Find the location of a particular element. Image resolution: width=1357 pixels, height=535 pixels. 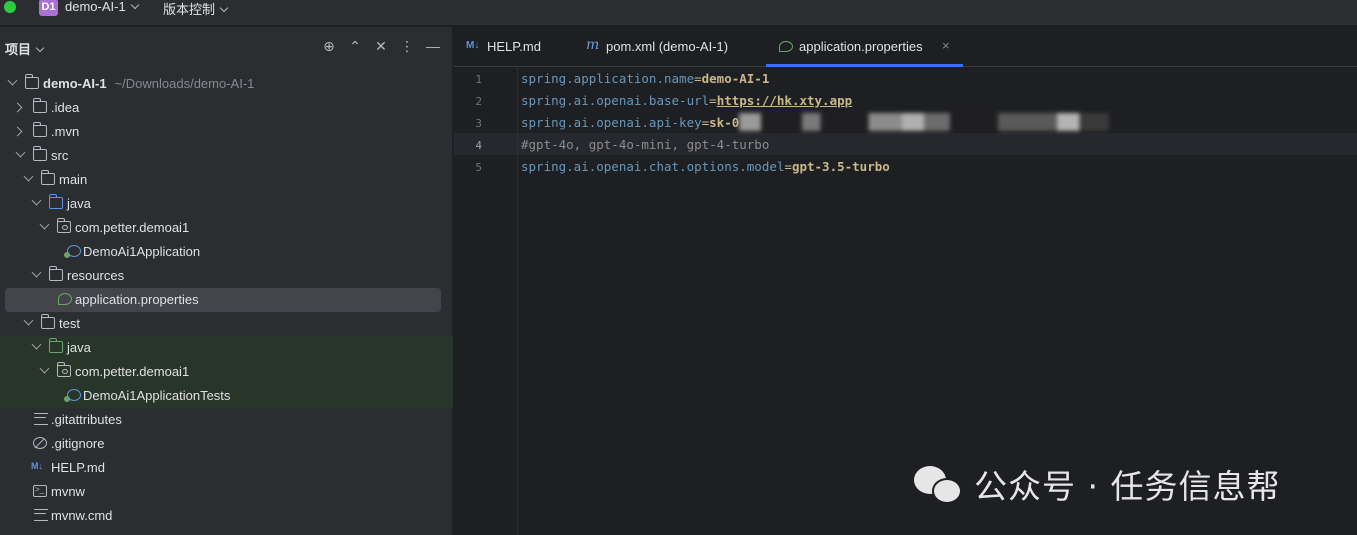

hide-icon: — is located at coordinates (433, 46).